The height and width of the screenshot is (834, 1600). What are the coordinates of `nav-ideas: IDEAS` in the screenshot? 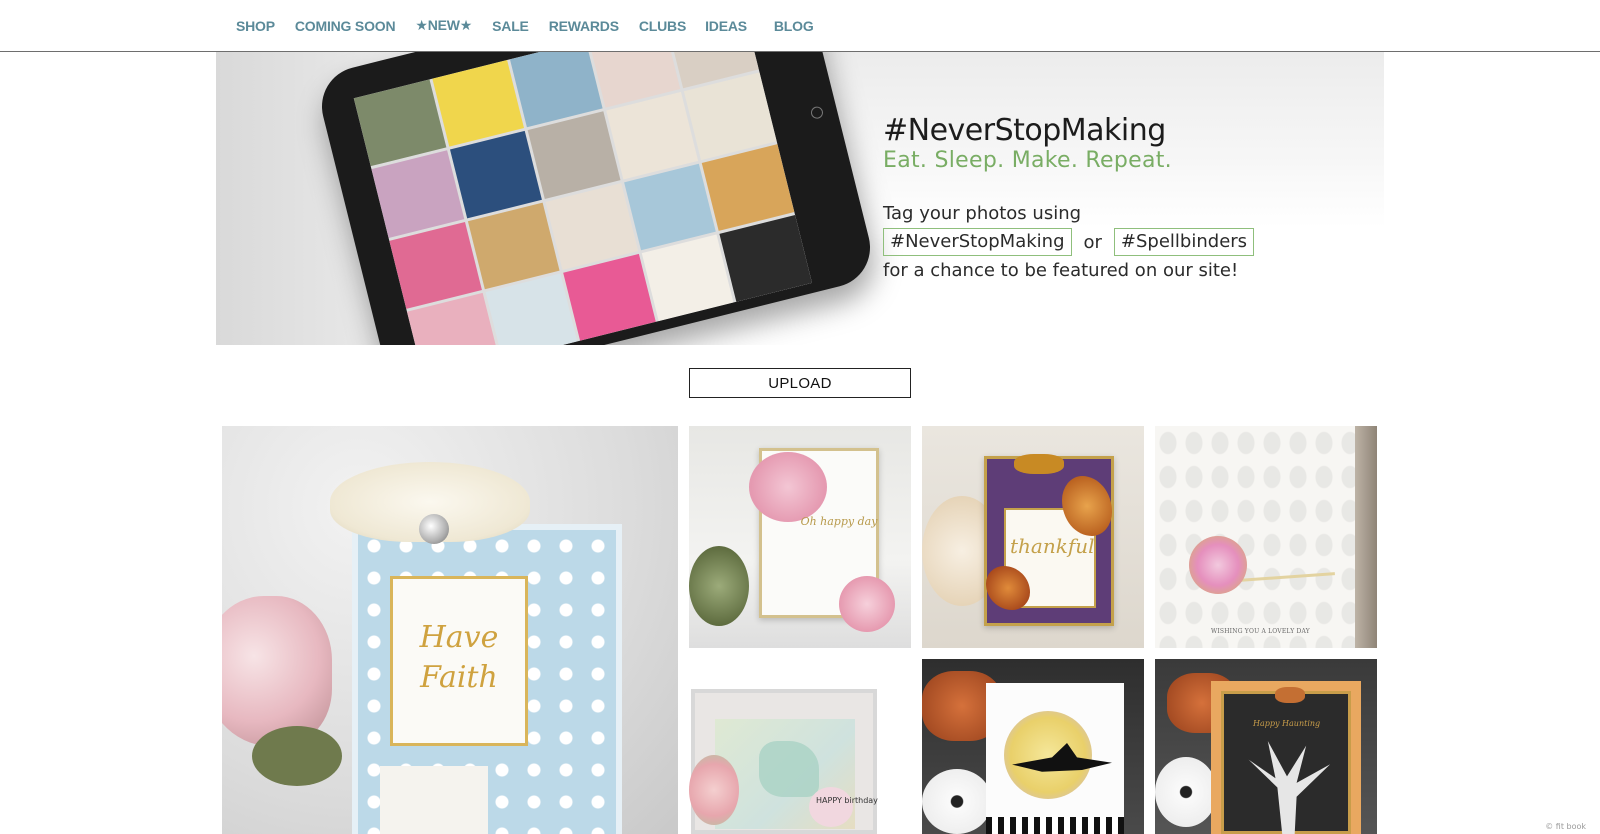 It's located at (726, 26).